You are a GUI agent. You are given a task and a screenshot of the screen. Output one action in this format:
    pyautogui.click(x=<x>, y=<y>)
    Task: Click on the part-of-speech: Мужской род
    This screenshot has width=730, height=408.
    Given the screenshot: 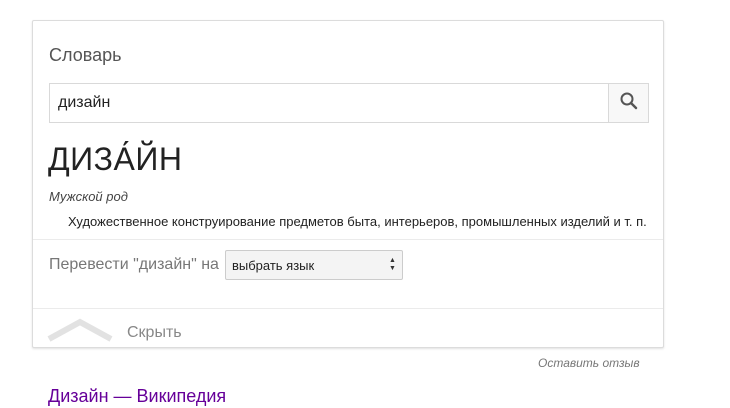 What is the action you would take?
    pyautogui.click(x=88, y=196)
    